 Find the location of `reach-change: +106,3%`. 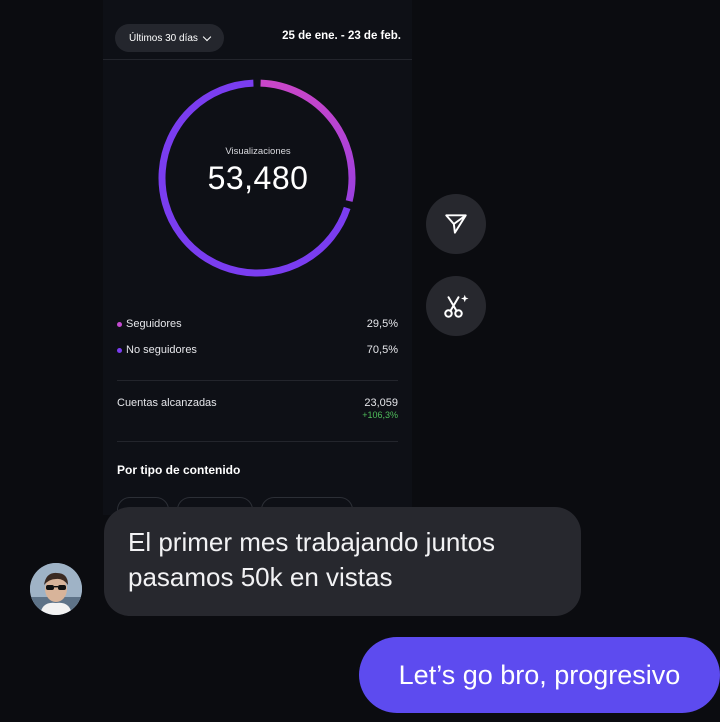

reach-change: +106,3% is located at coordinates (380, 415).